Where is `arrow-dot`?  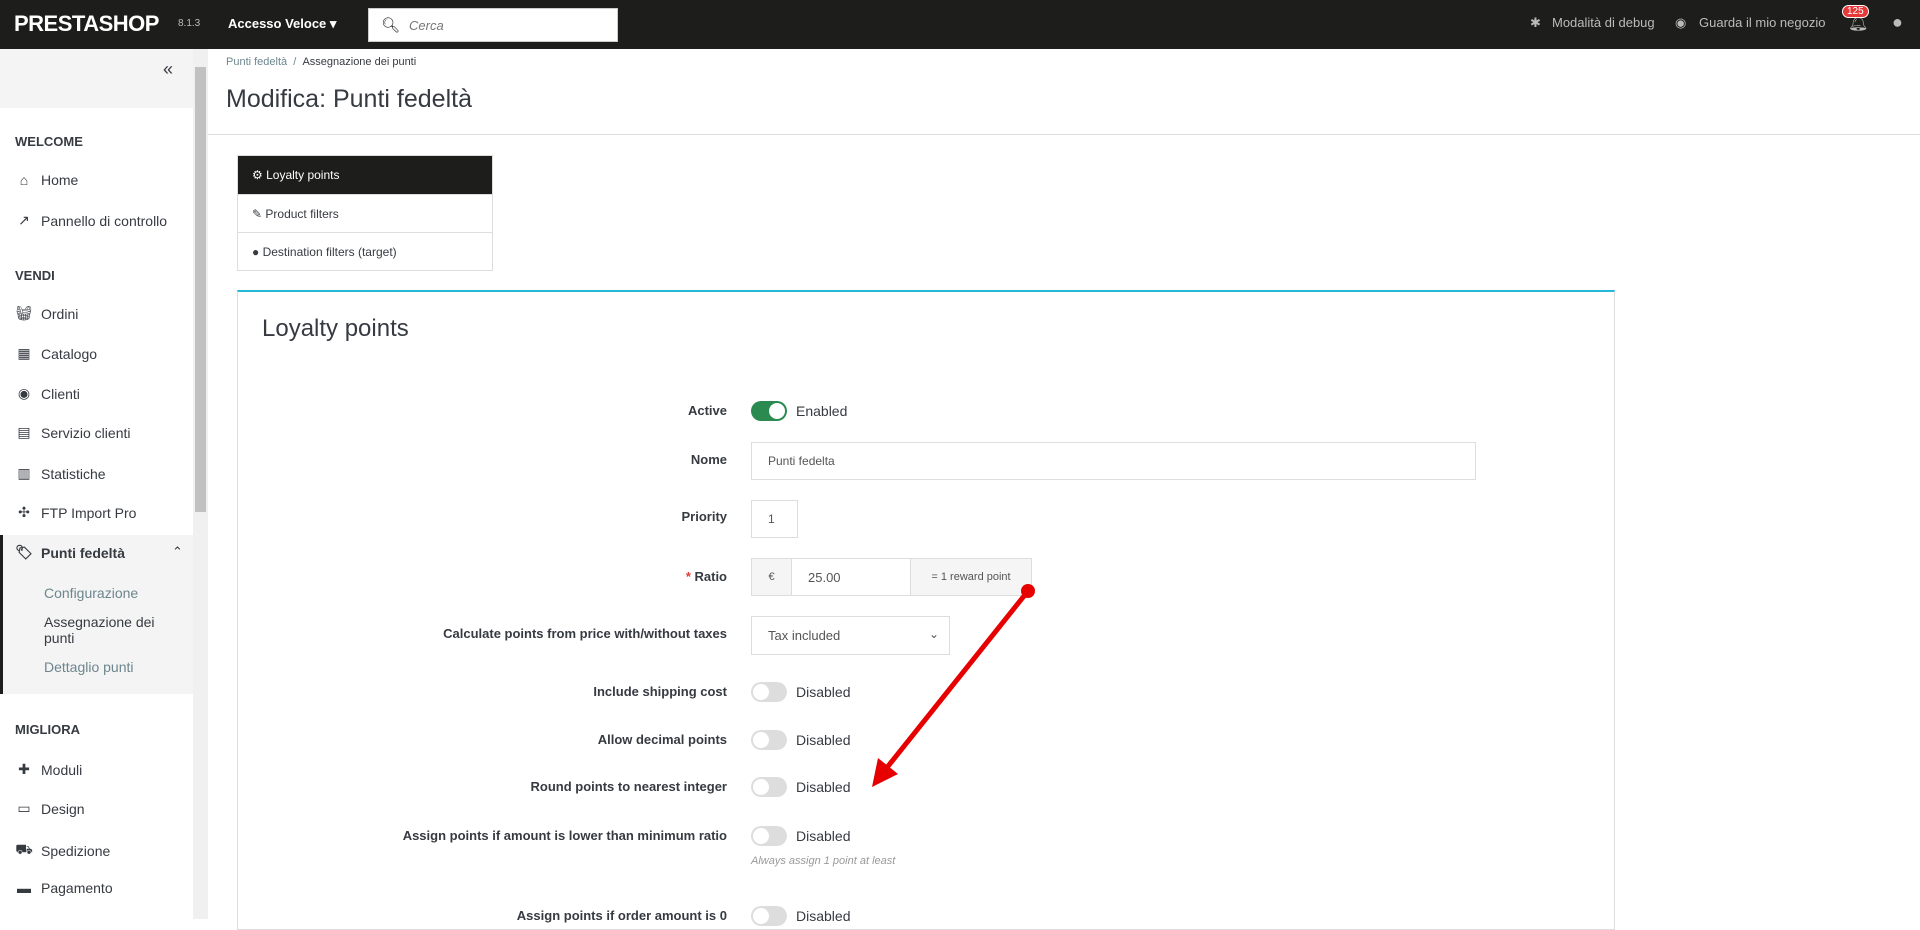
arrow-dot is located at coordinates (1028, 591).